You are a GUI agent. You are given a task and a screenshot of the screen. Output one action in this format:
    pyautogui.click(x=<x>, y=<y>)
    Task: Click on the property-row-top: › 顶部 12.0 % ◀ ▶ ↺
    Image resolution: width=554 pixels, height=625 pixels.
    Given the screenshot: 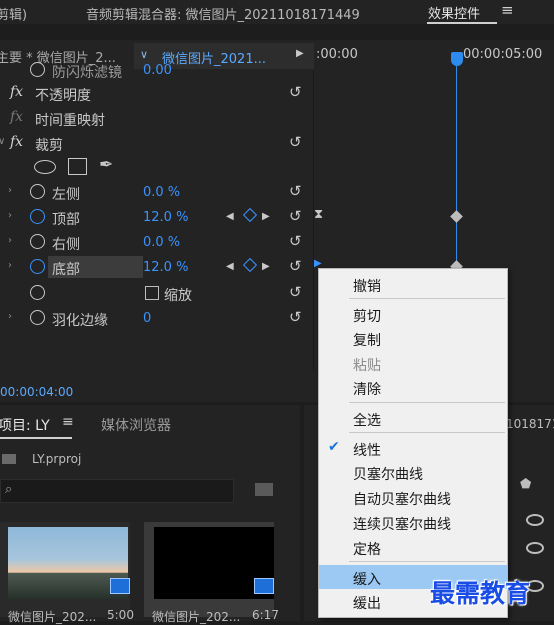 What is the action you would take?
    pyautogui.click(x=156, y=217)
    